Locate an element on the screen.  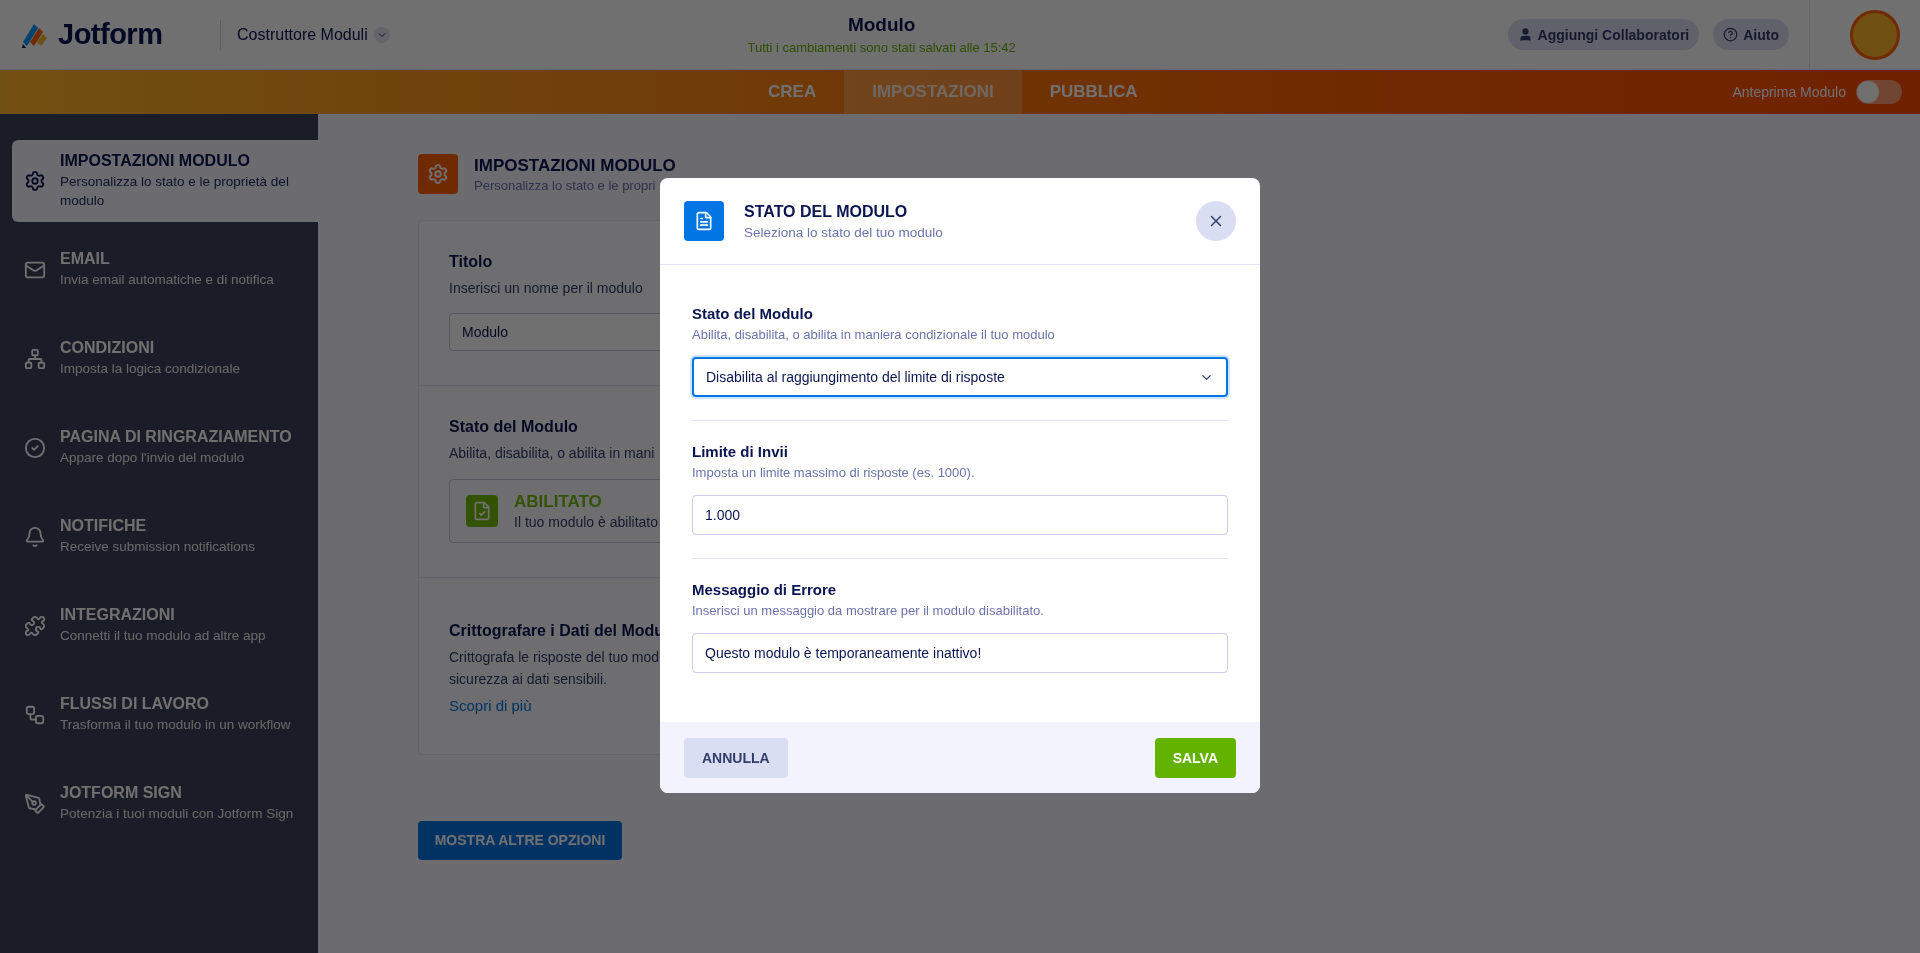
sidebar-item-title: NOTIFICHE is located at coordinates (104, 526).